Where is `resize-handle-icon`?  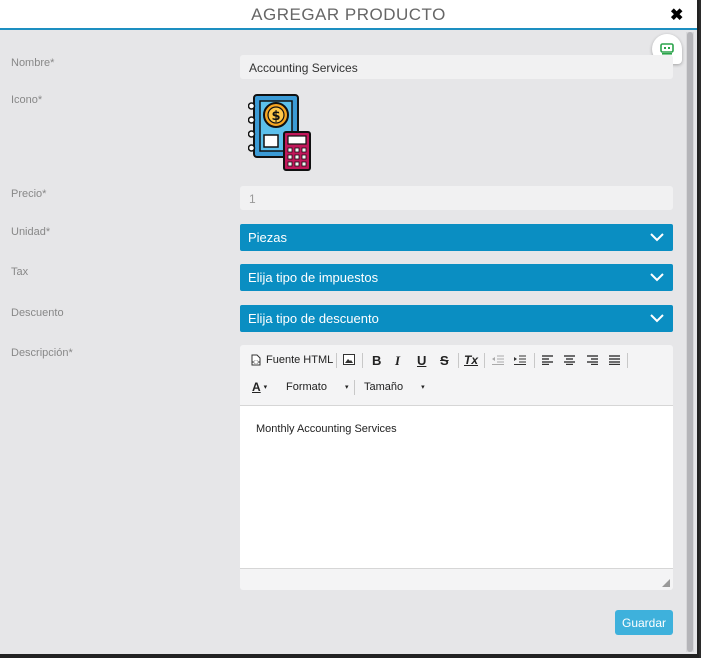
resize-handle-icon is located at coordinates (666, 583).